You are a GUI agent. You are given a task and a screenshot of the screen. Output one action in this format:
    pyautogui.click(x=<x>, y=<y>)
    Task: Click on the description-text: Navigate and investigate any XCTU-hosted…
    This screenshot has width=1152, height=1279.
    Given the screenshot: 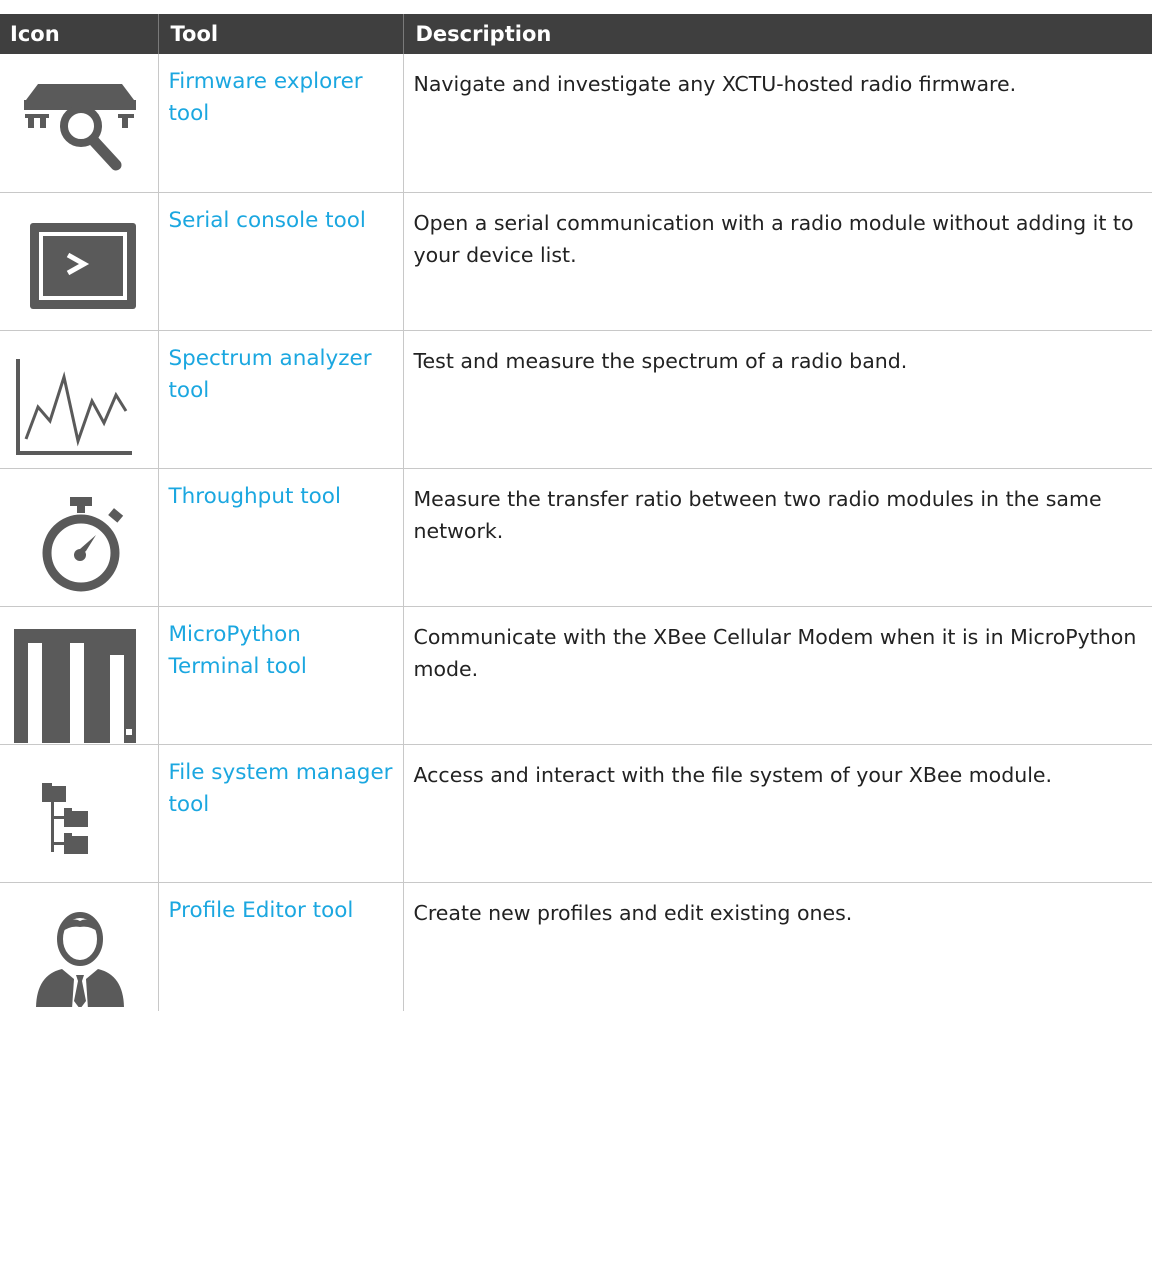 What is the action you would take?
    pyautogui.click(x=715, y=84)
    